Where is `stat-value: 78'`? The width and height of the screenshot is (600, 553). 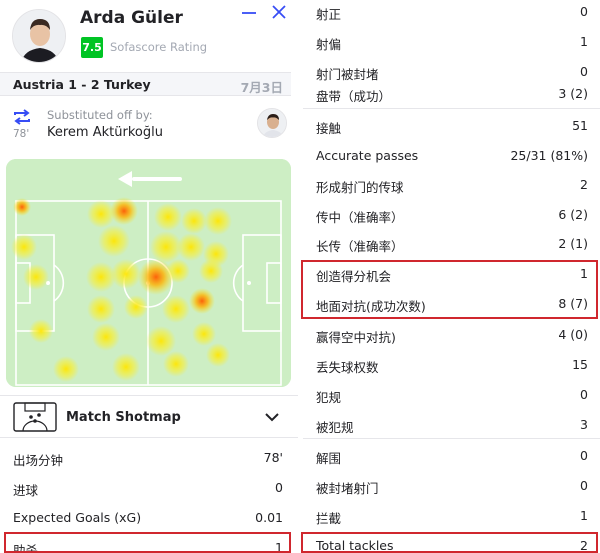 stat-value: 78' is located at coordinates (273, 457).